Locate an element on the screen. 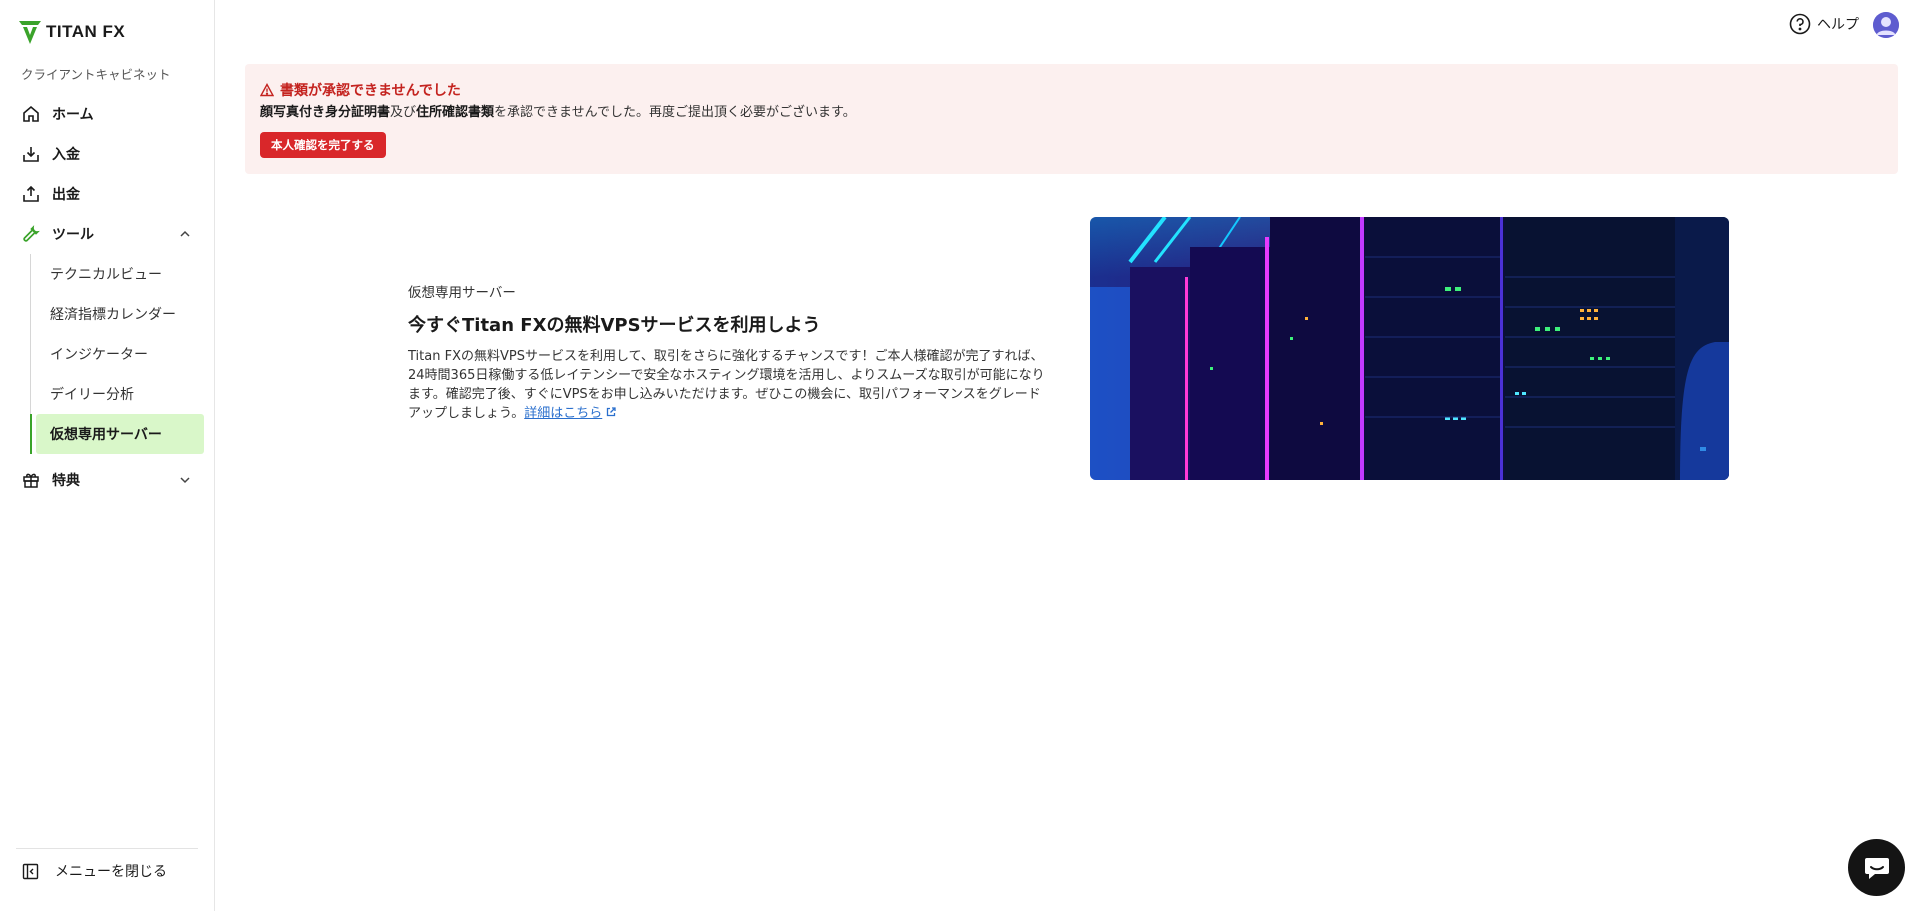  server-room-illustration is located at coordinates (1409, 348).